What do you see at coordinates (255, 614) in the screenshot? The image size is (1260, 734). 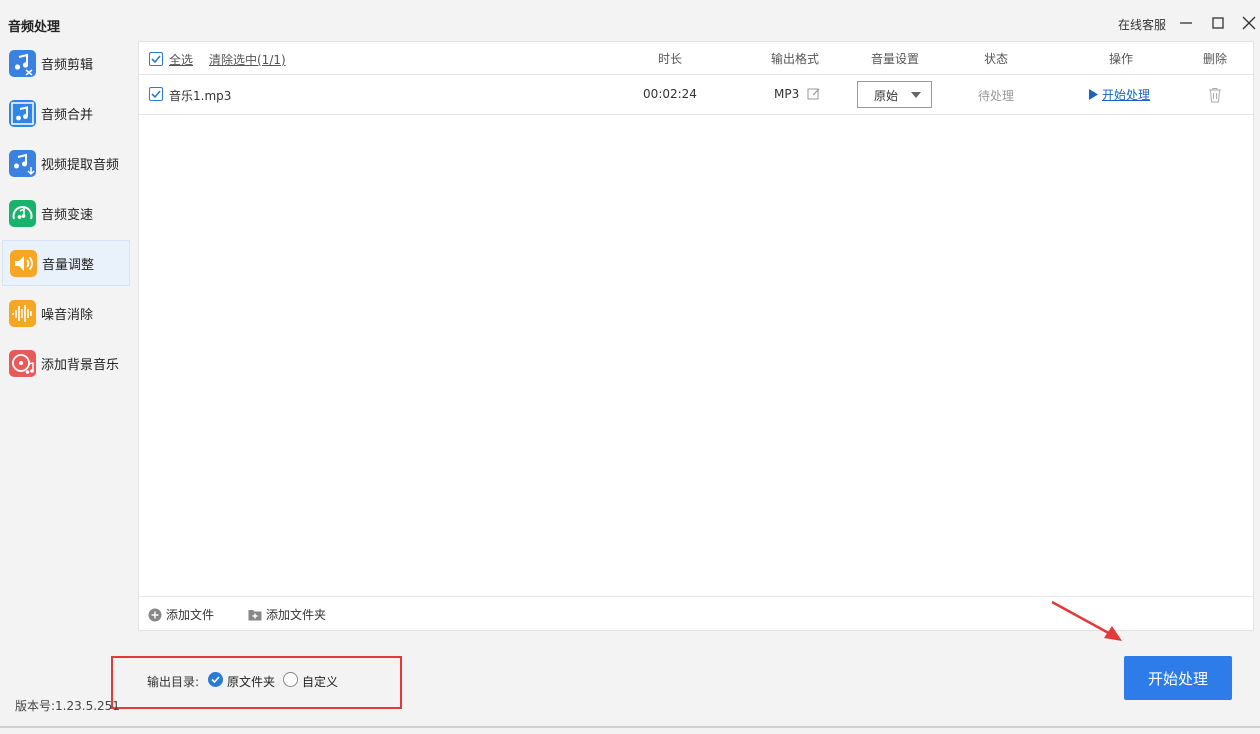 I see `folder-plus-icon` at bounding box center [255, 614].